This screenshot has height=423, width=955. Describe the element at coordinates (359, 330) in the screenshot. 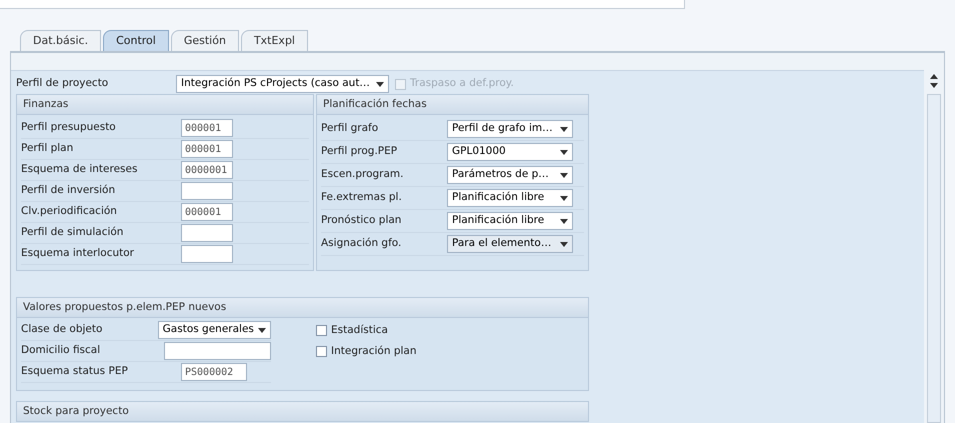

I see `checkbox-label: Estadística` at that location.